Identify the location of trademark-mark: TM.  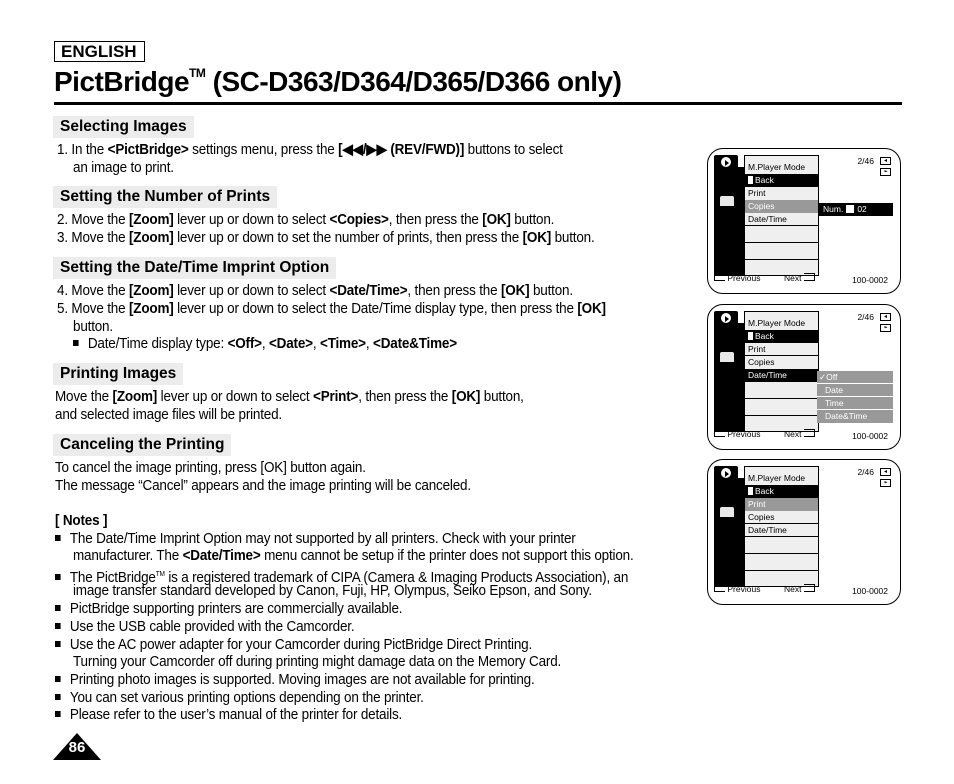
(197, 73).